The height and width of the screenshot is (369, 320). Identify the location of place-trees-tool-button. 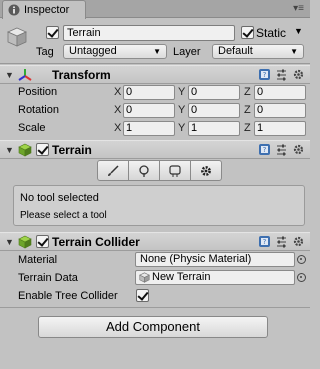
(144, 170).